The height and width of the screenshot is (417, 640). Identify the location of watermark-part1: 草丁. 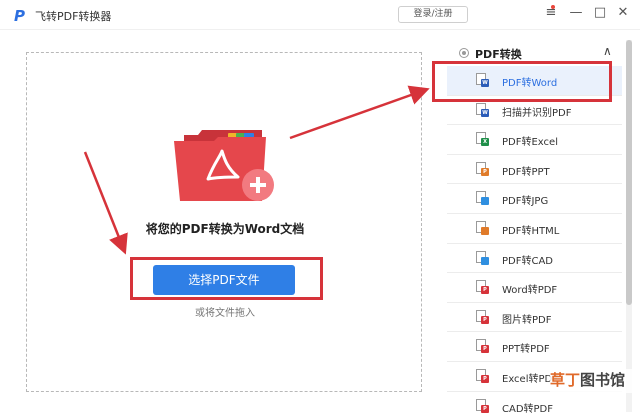
(565, 380).